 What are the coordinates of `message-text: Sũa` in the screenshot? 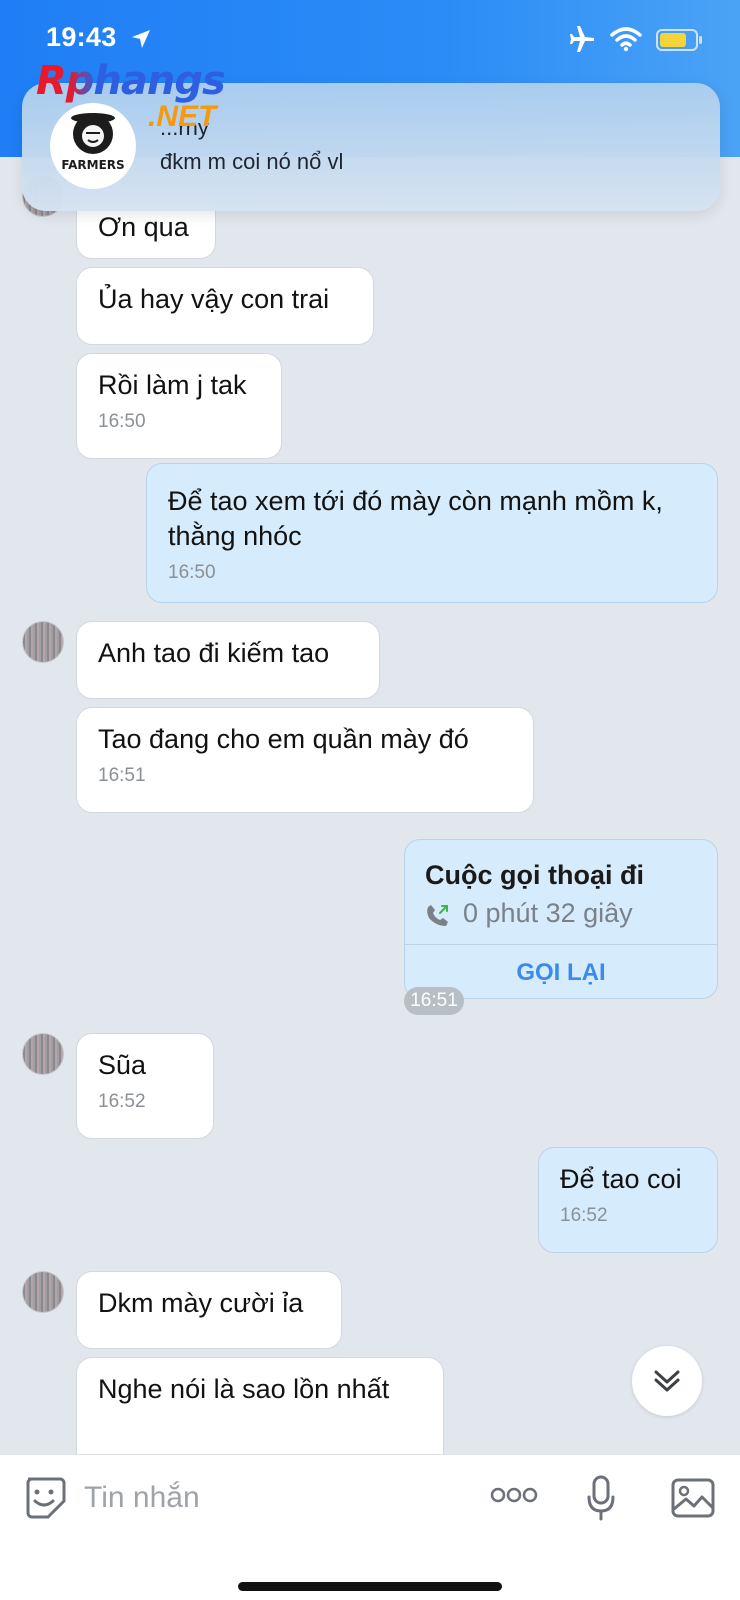 It's located at (122, 1065).